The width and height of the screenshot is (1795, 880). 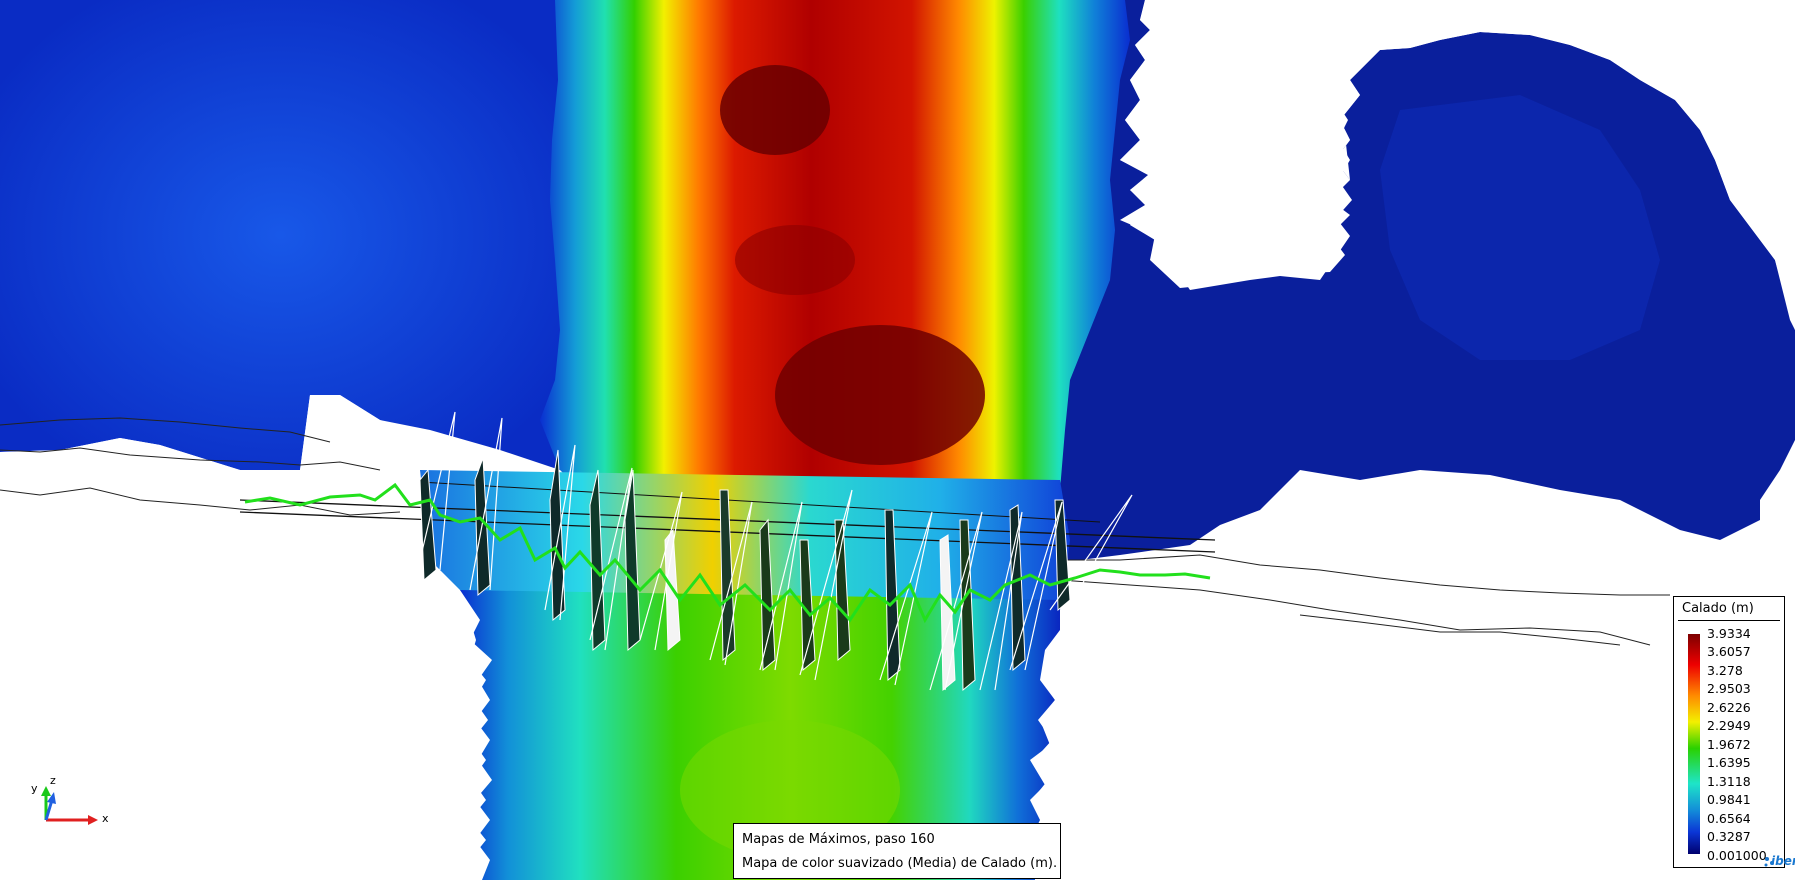 I want to click on legend-tick: 3.9334, so click(x=1729, y=633).